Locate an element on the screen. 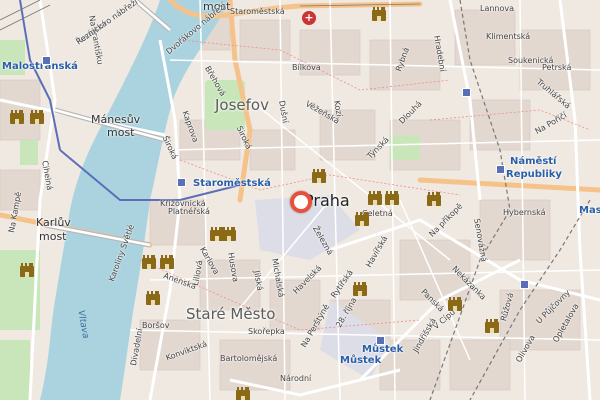 This screenshot has height=400, width=600. street-label: Klimentská is located at coordinates (508, 36).